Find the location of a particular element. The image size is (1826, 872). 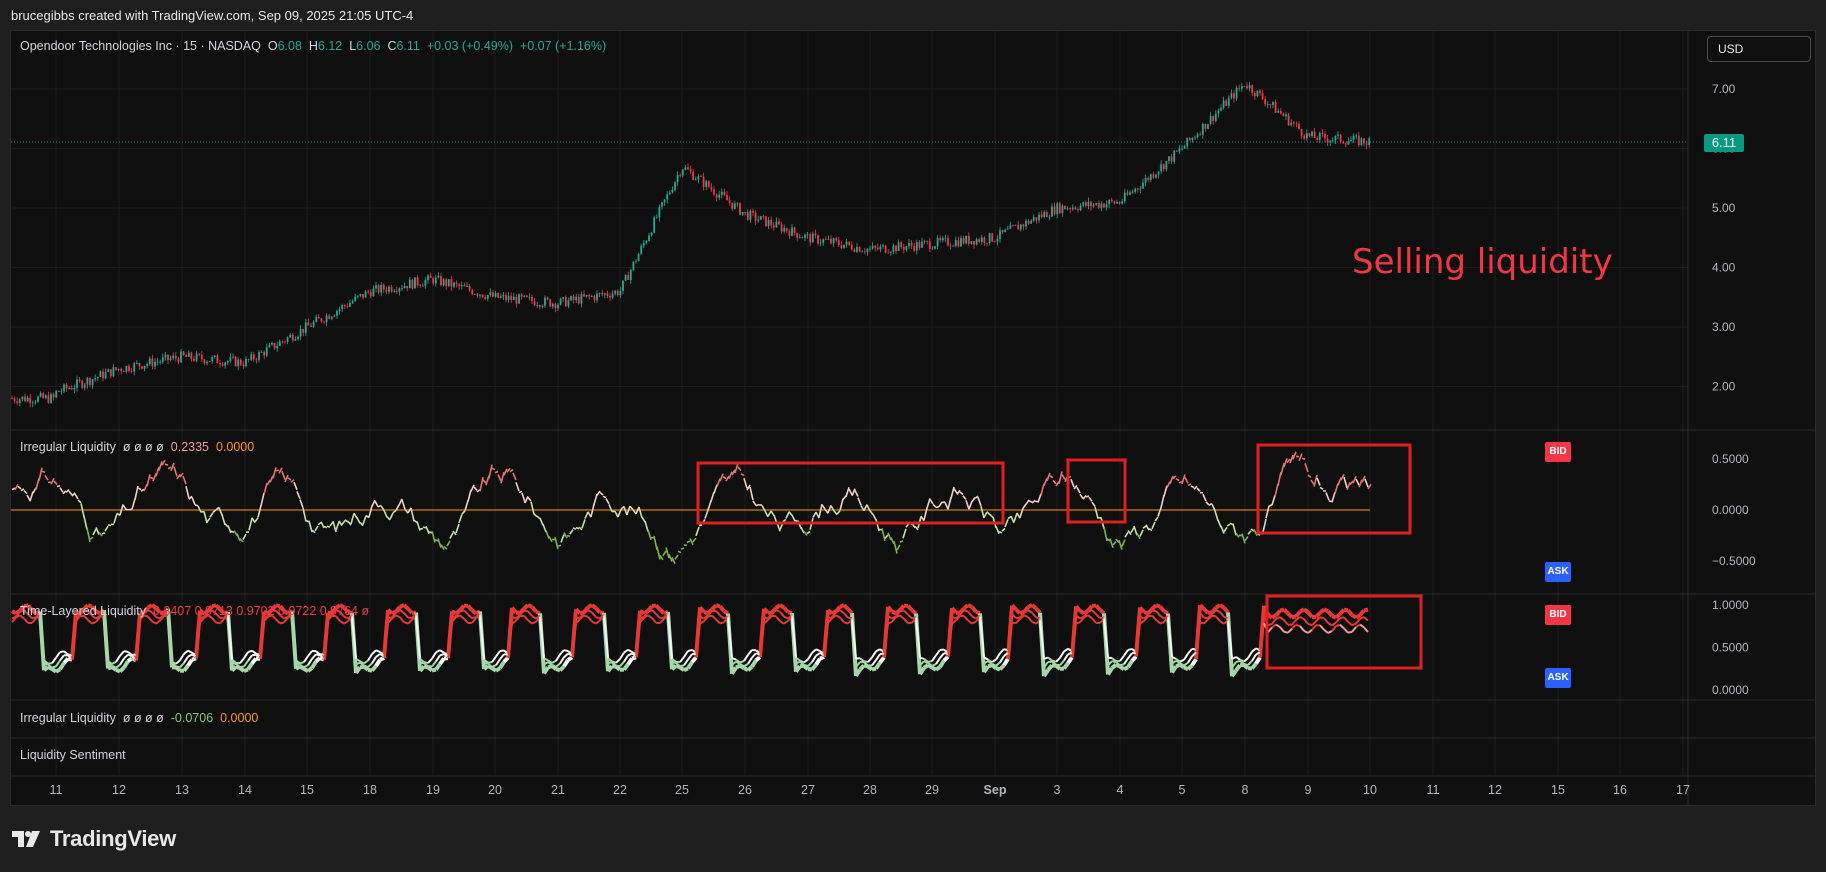

time-axis-tick: 5 is located at coordinates (1182, 790).